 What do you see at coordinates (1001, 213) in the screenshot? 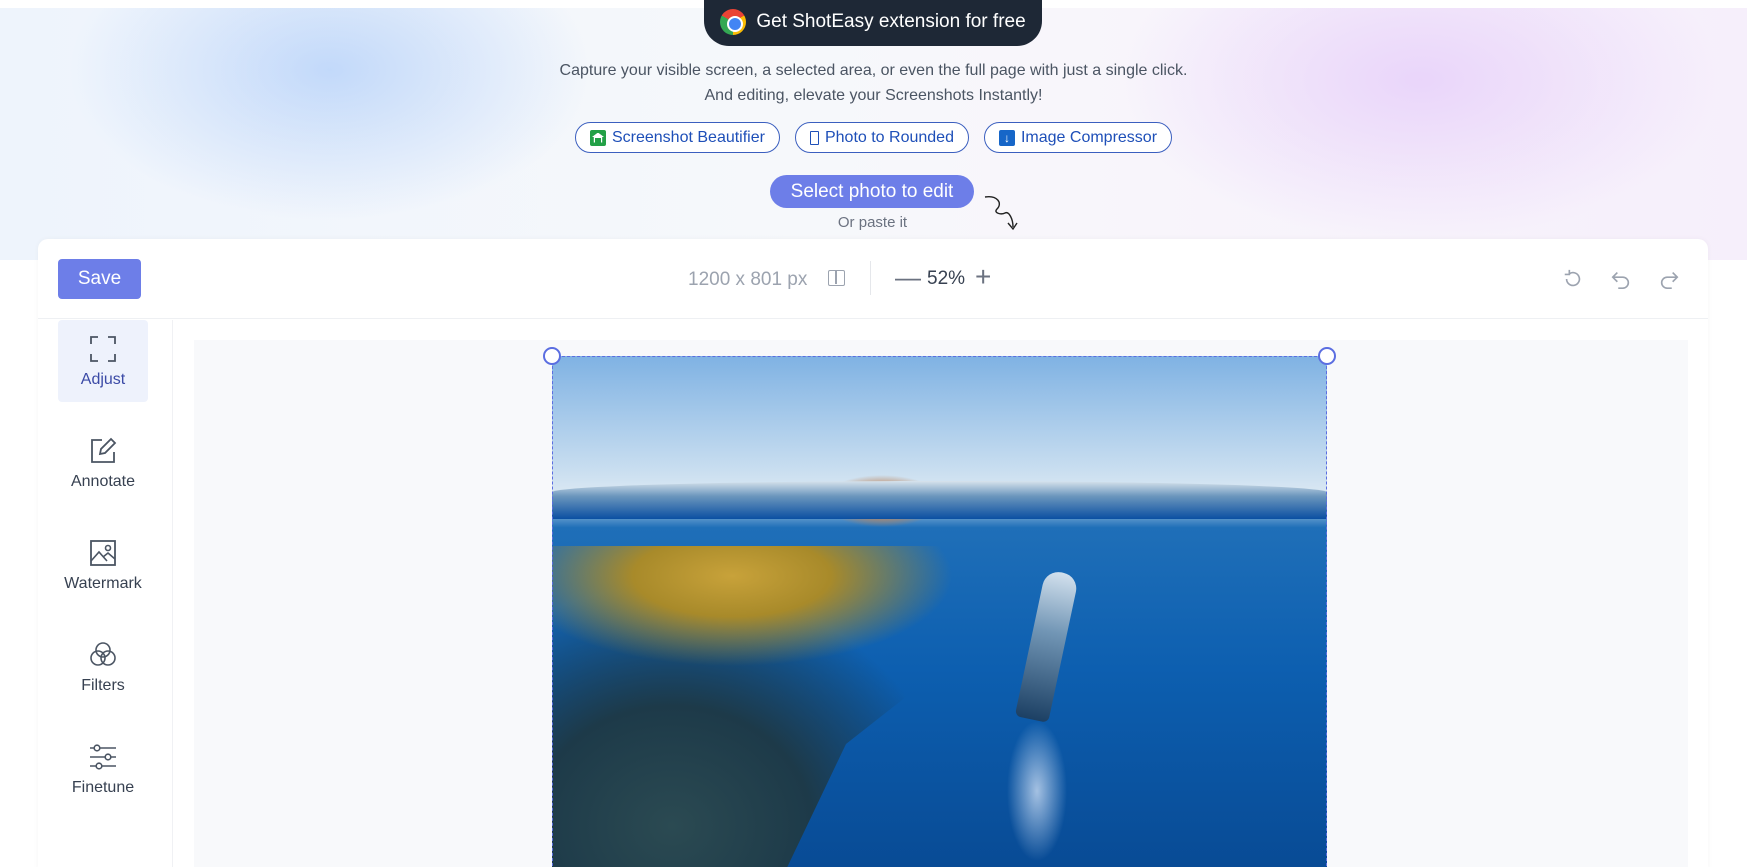
I see `curly-arrow-icon` at bounding box center [1001, 213].